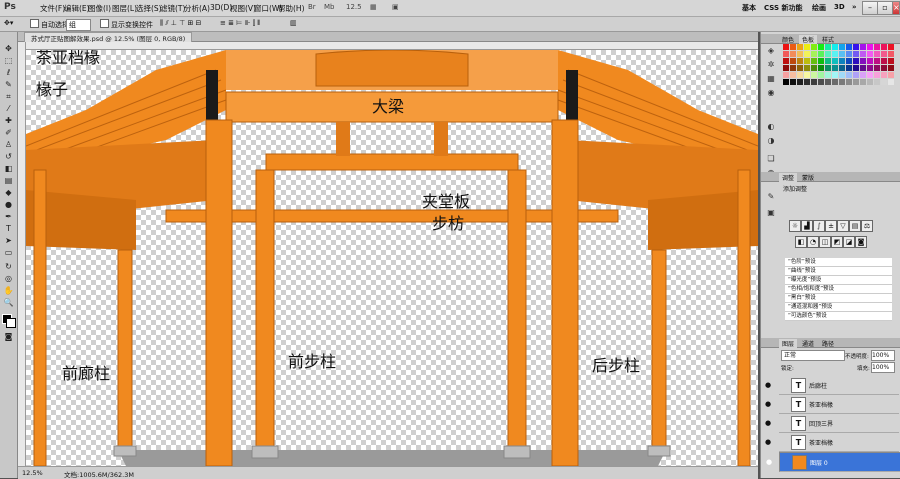 The height and width of the screenshot is (479, 900). What do you see at coordinates (52, 8) in the screenshot?
I see `menu-file: 文件(F)` at bounding box center [52, 8].